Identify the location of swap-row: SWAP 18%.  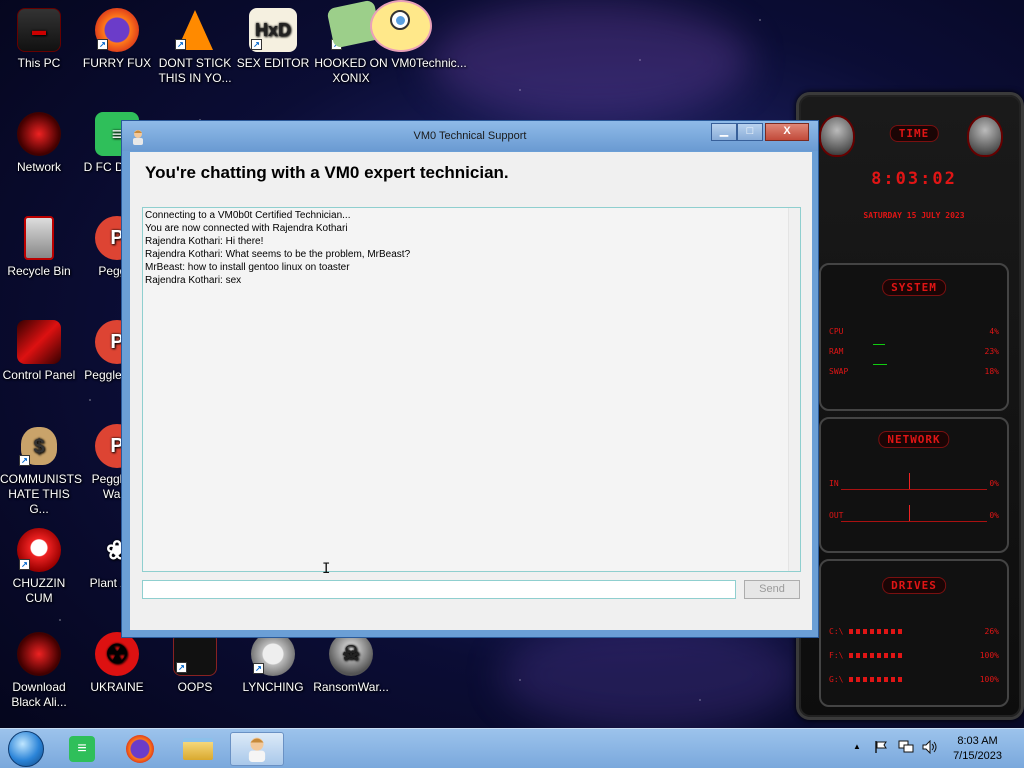
(914, 371).